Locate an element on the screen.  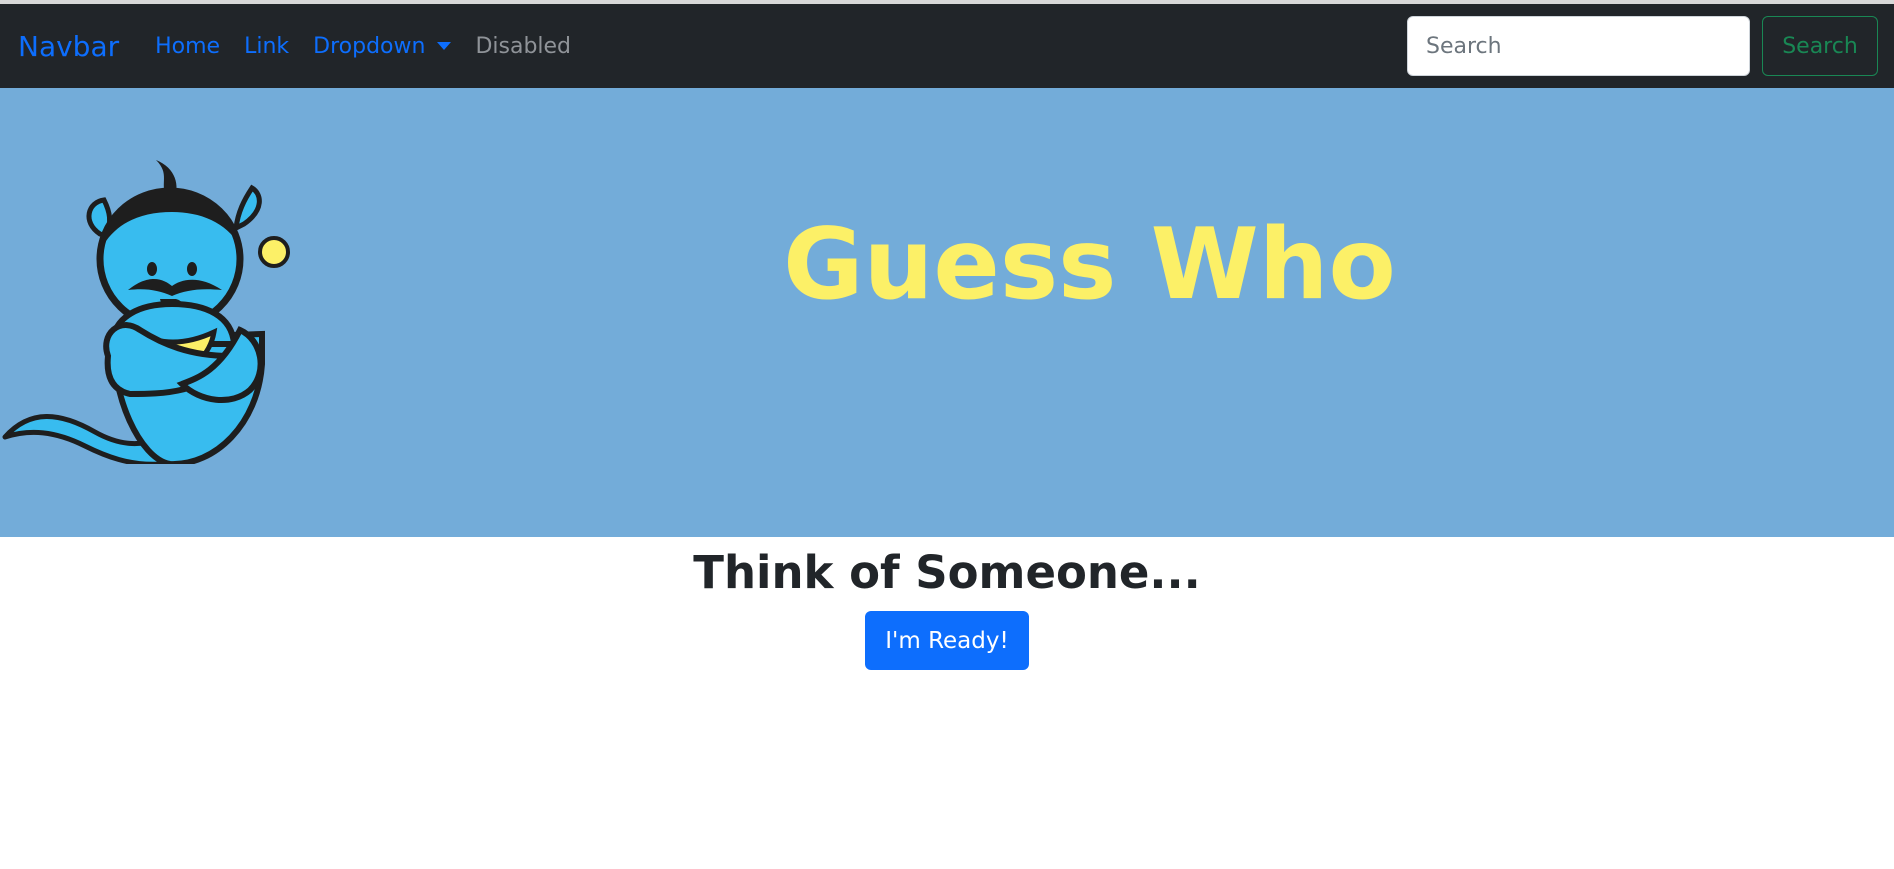
nav-link-home: Home is located at coordinates (187, 46).